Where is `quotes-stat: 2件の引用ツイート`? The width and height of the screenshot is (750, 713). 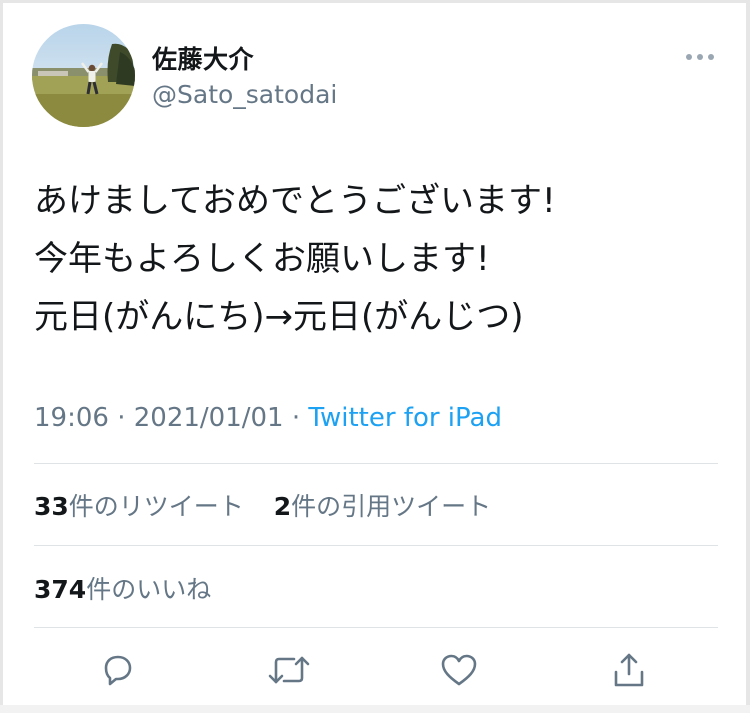
quotes-stat: 2件の引用ツイート is located at coordinates (382, 506).